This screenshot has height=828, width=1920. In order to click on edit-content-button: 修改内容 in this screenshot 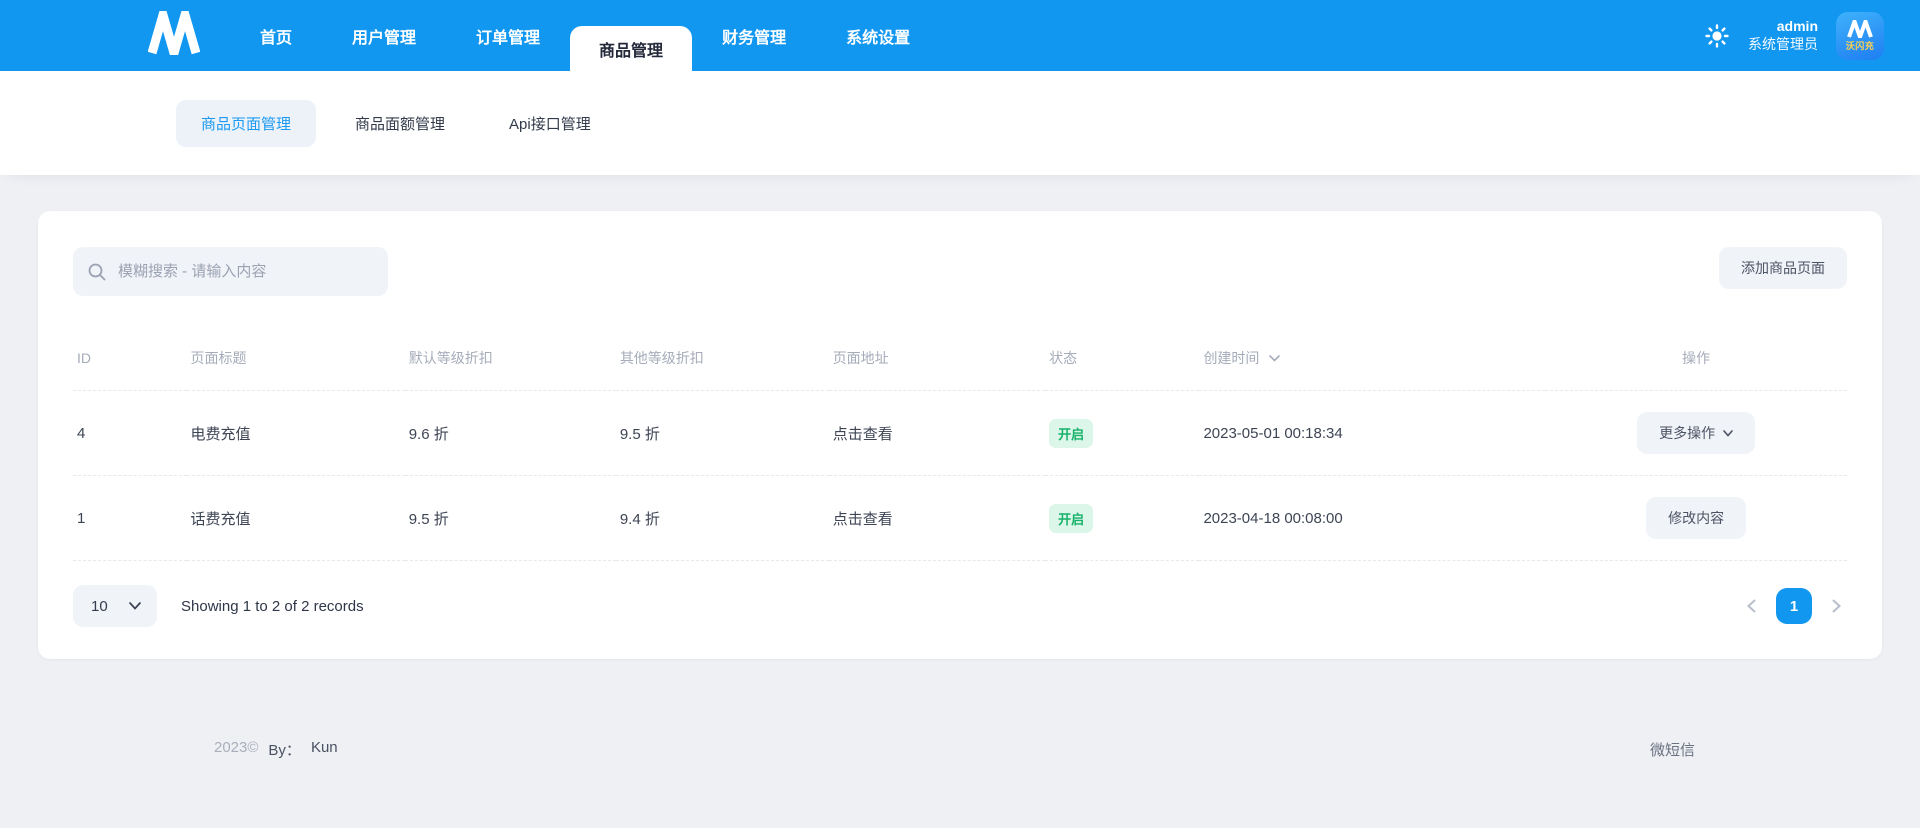, I will do `click(1696, 518)`.